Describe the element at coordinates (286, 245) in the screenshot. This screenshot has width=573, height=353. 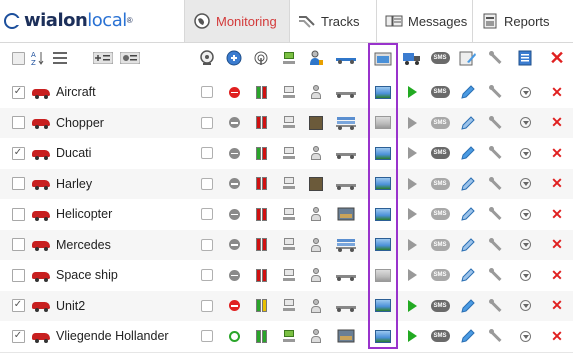
I see `unit-row: Mercedes SMS ✕` at that location.